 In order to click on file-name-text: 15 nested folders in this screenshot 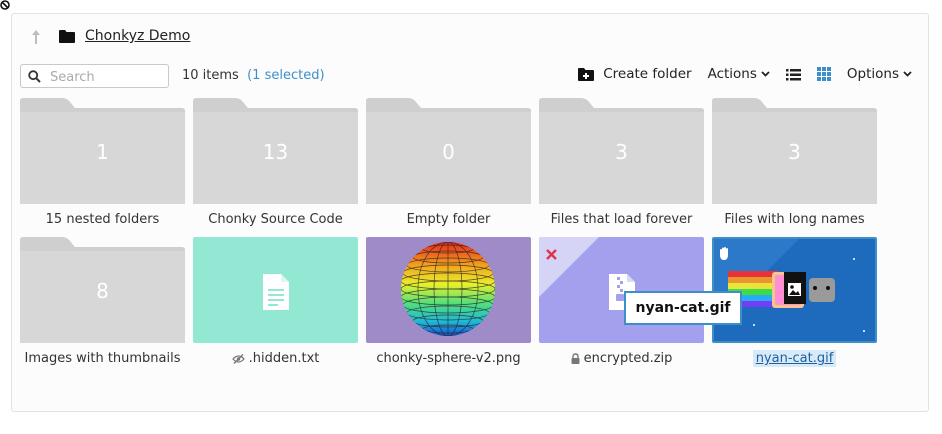, I will do `click(102, 219)`.